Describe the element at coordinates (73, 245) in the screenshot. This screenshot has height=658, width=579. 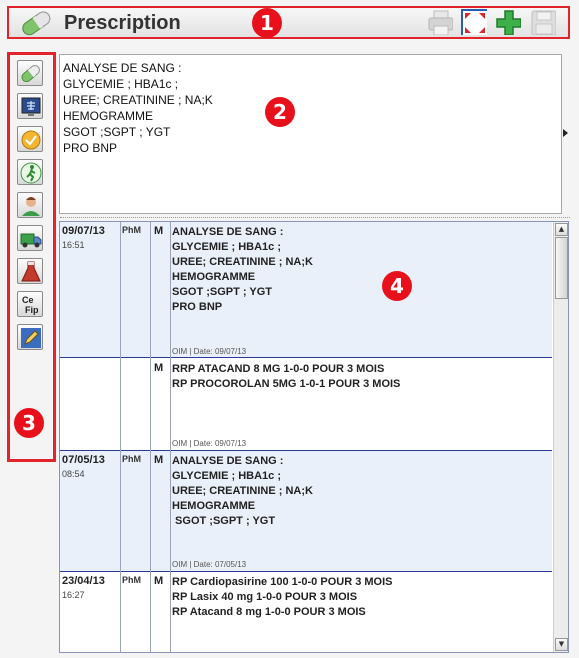
I see `row-time: 16:51` at that location.